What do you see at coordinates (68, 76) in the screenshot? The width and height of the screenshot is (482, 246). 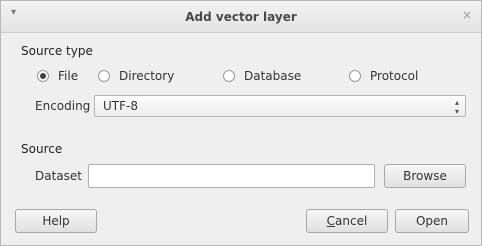 I see `radio-file-label: File` at bounding box center [68, 76].